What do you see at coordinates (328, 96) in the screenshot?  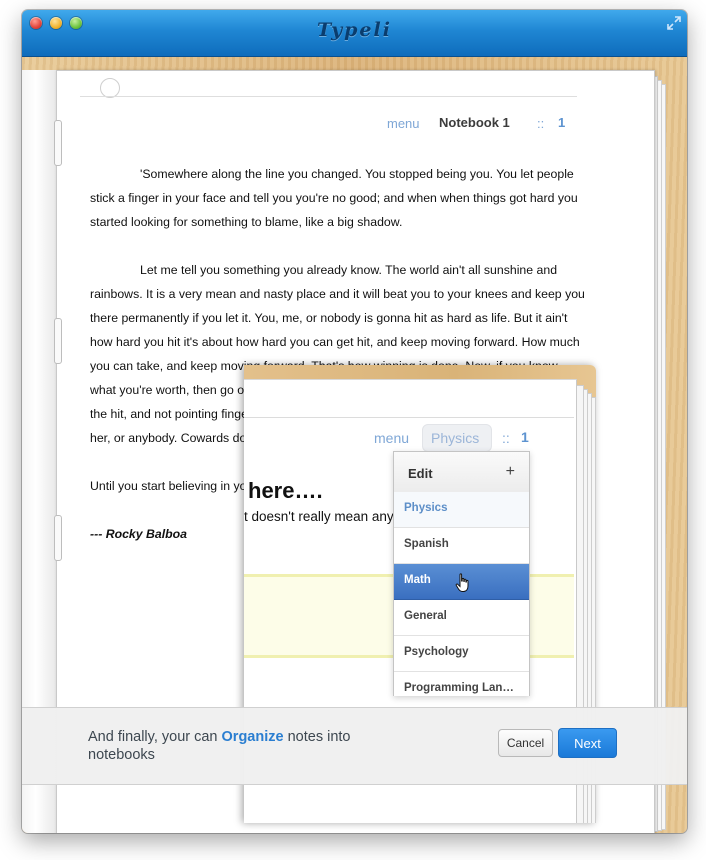 I see `header-divider` at bounding box center [328, 96].